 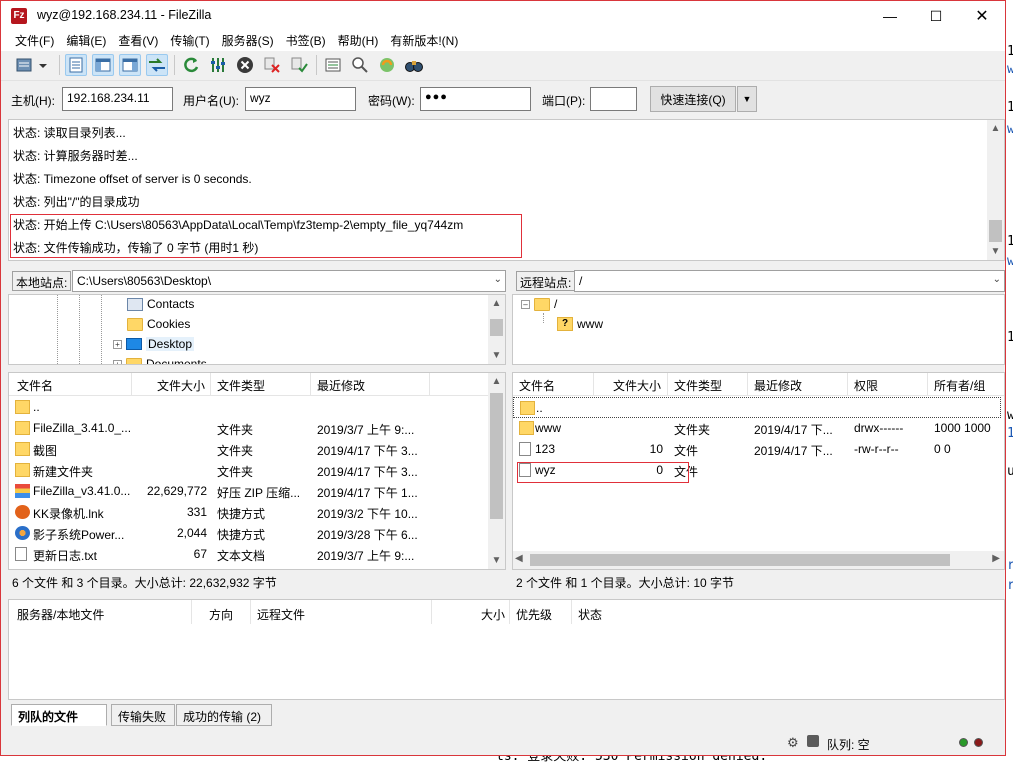 What do you see at coordinates (866, 385) in the screenshot?
I see `column-permissions: 权限` at bounding box center [866, 385].